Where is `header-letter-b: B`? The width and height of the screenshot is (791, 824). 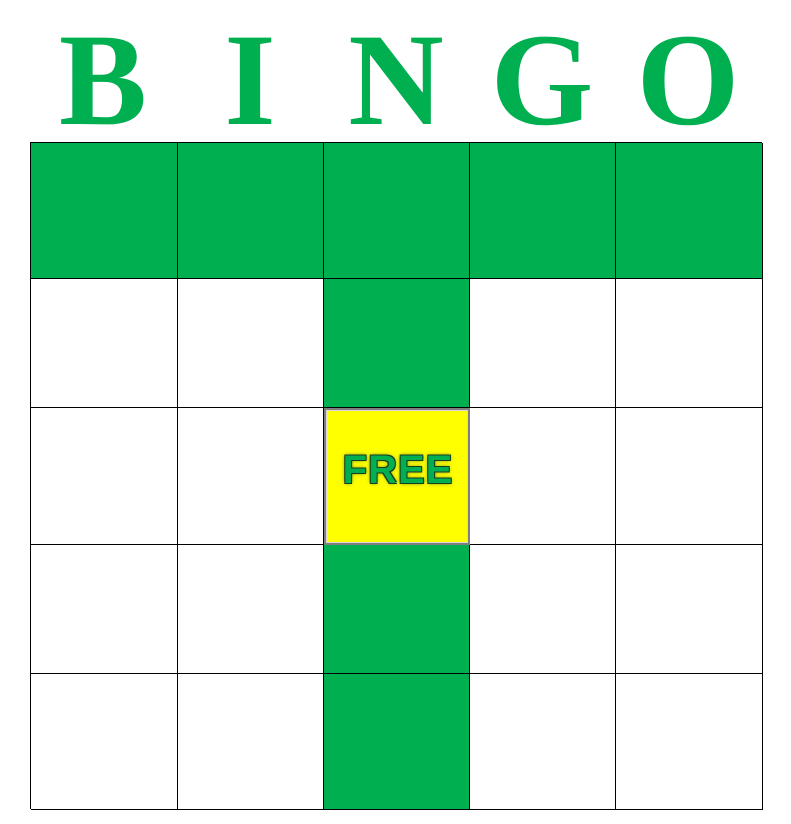
header-letter-b: B is located at coordinates (103, 79).